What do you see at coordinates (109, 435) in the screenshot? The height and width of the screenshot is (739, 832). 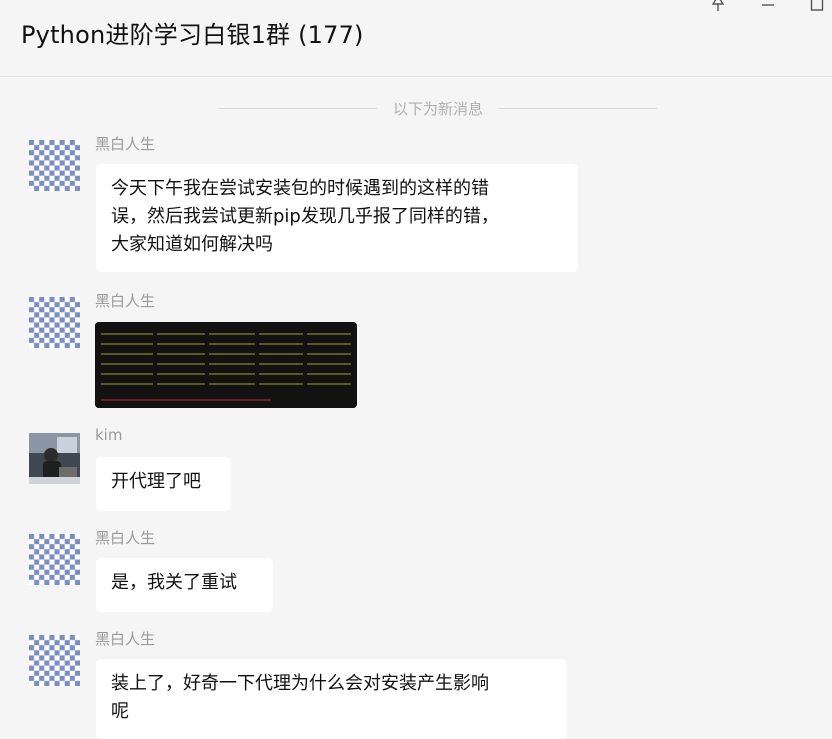 I see `sender-name: kim` at bounding box center [109, 435].